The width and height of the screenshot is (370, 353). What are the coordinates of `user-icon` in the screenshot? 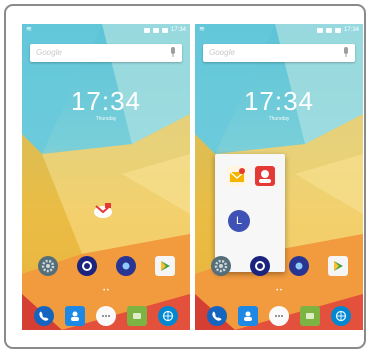 It's located at (265, 176).